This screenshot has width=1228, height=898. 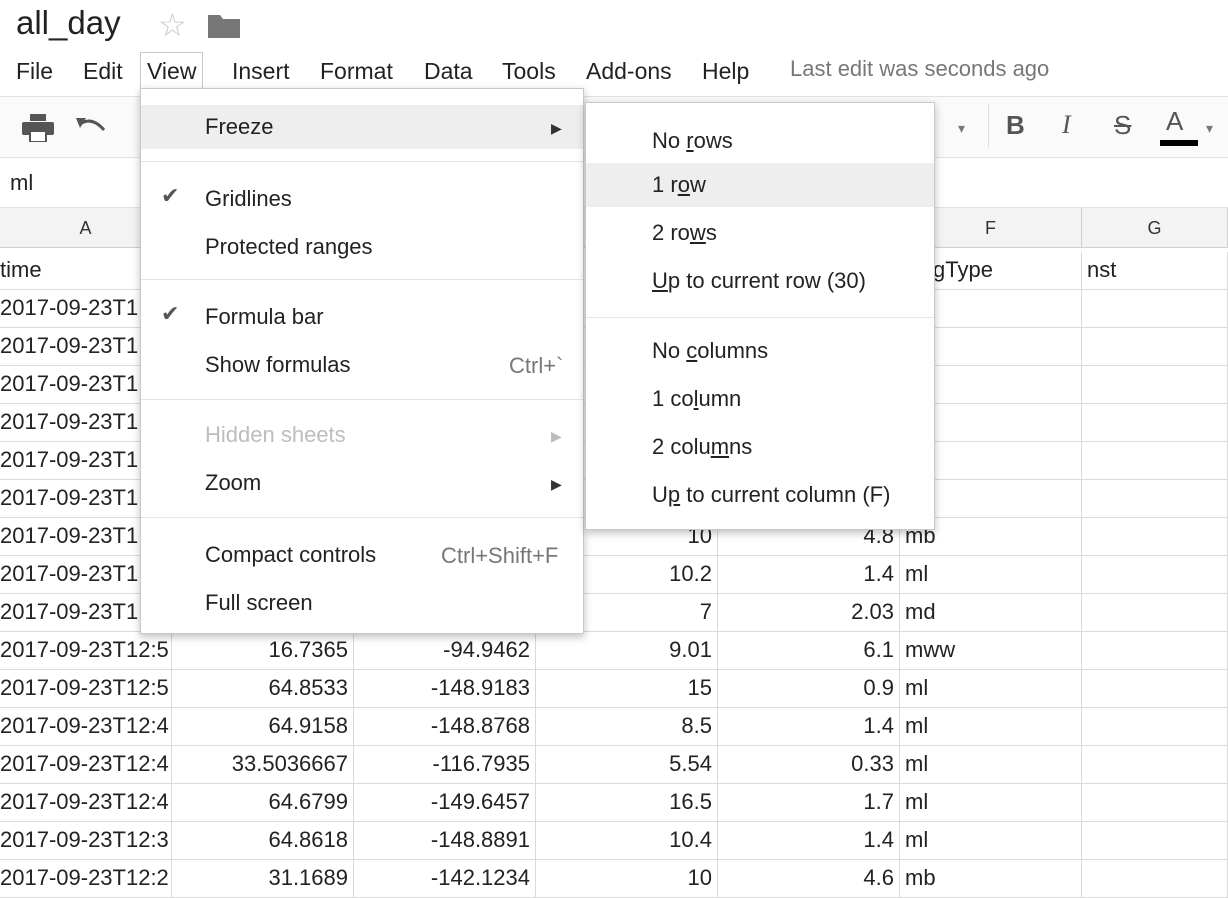 I want to click on cell-b: 64.9158, so click(x=263, y=727).